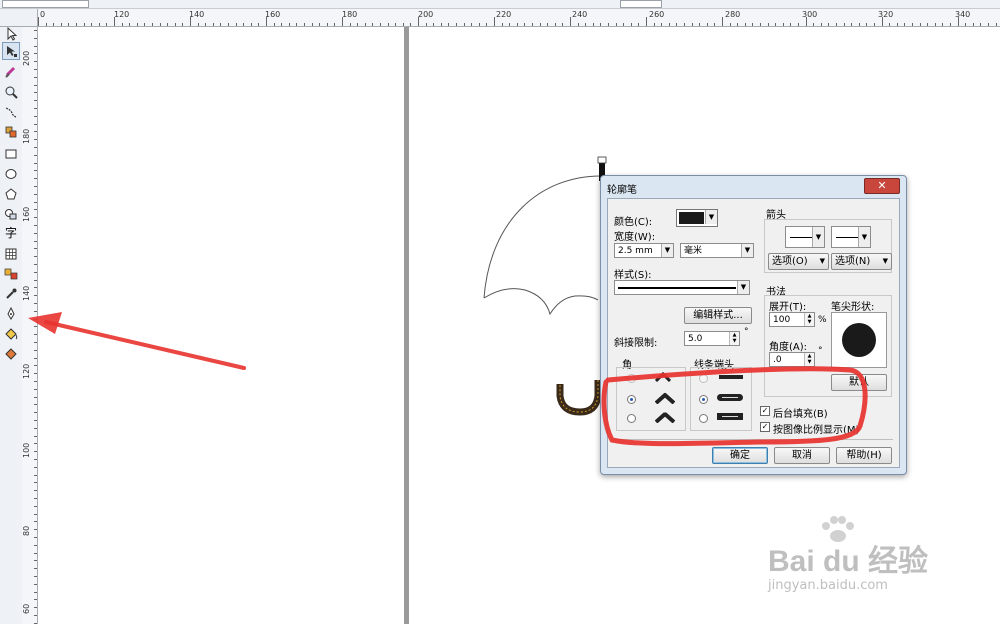  Describe the element at coordinates (788, 347) in the screenshot. I see `angle-label: 角度(A):` at that location.